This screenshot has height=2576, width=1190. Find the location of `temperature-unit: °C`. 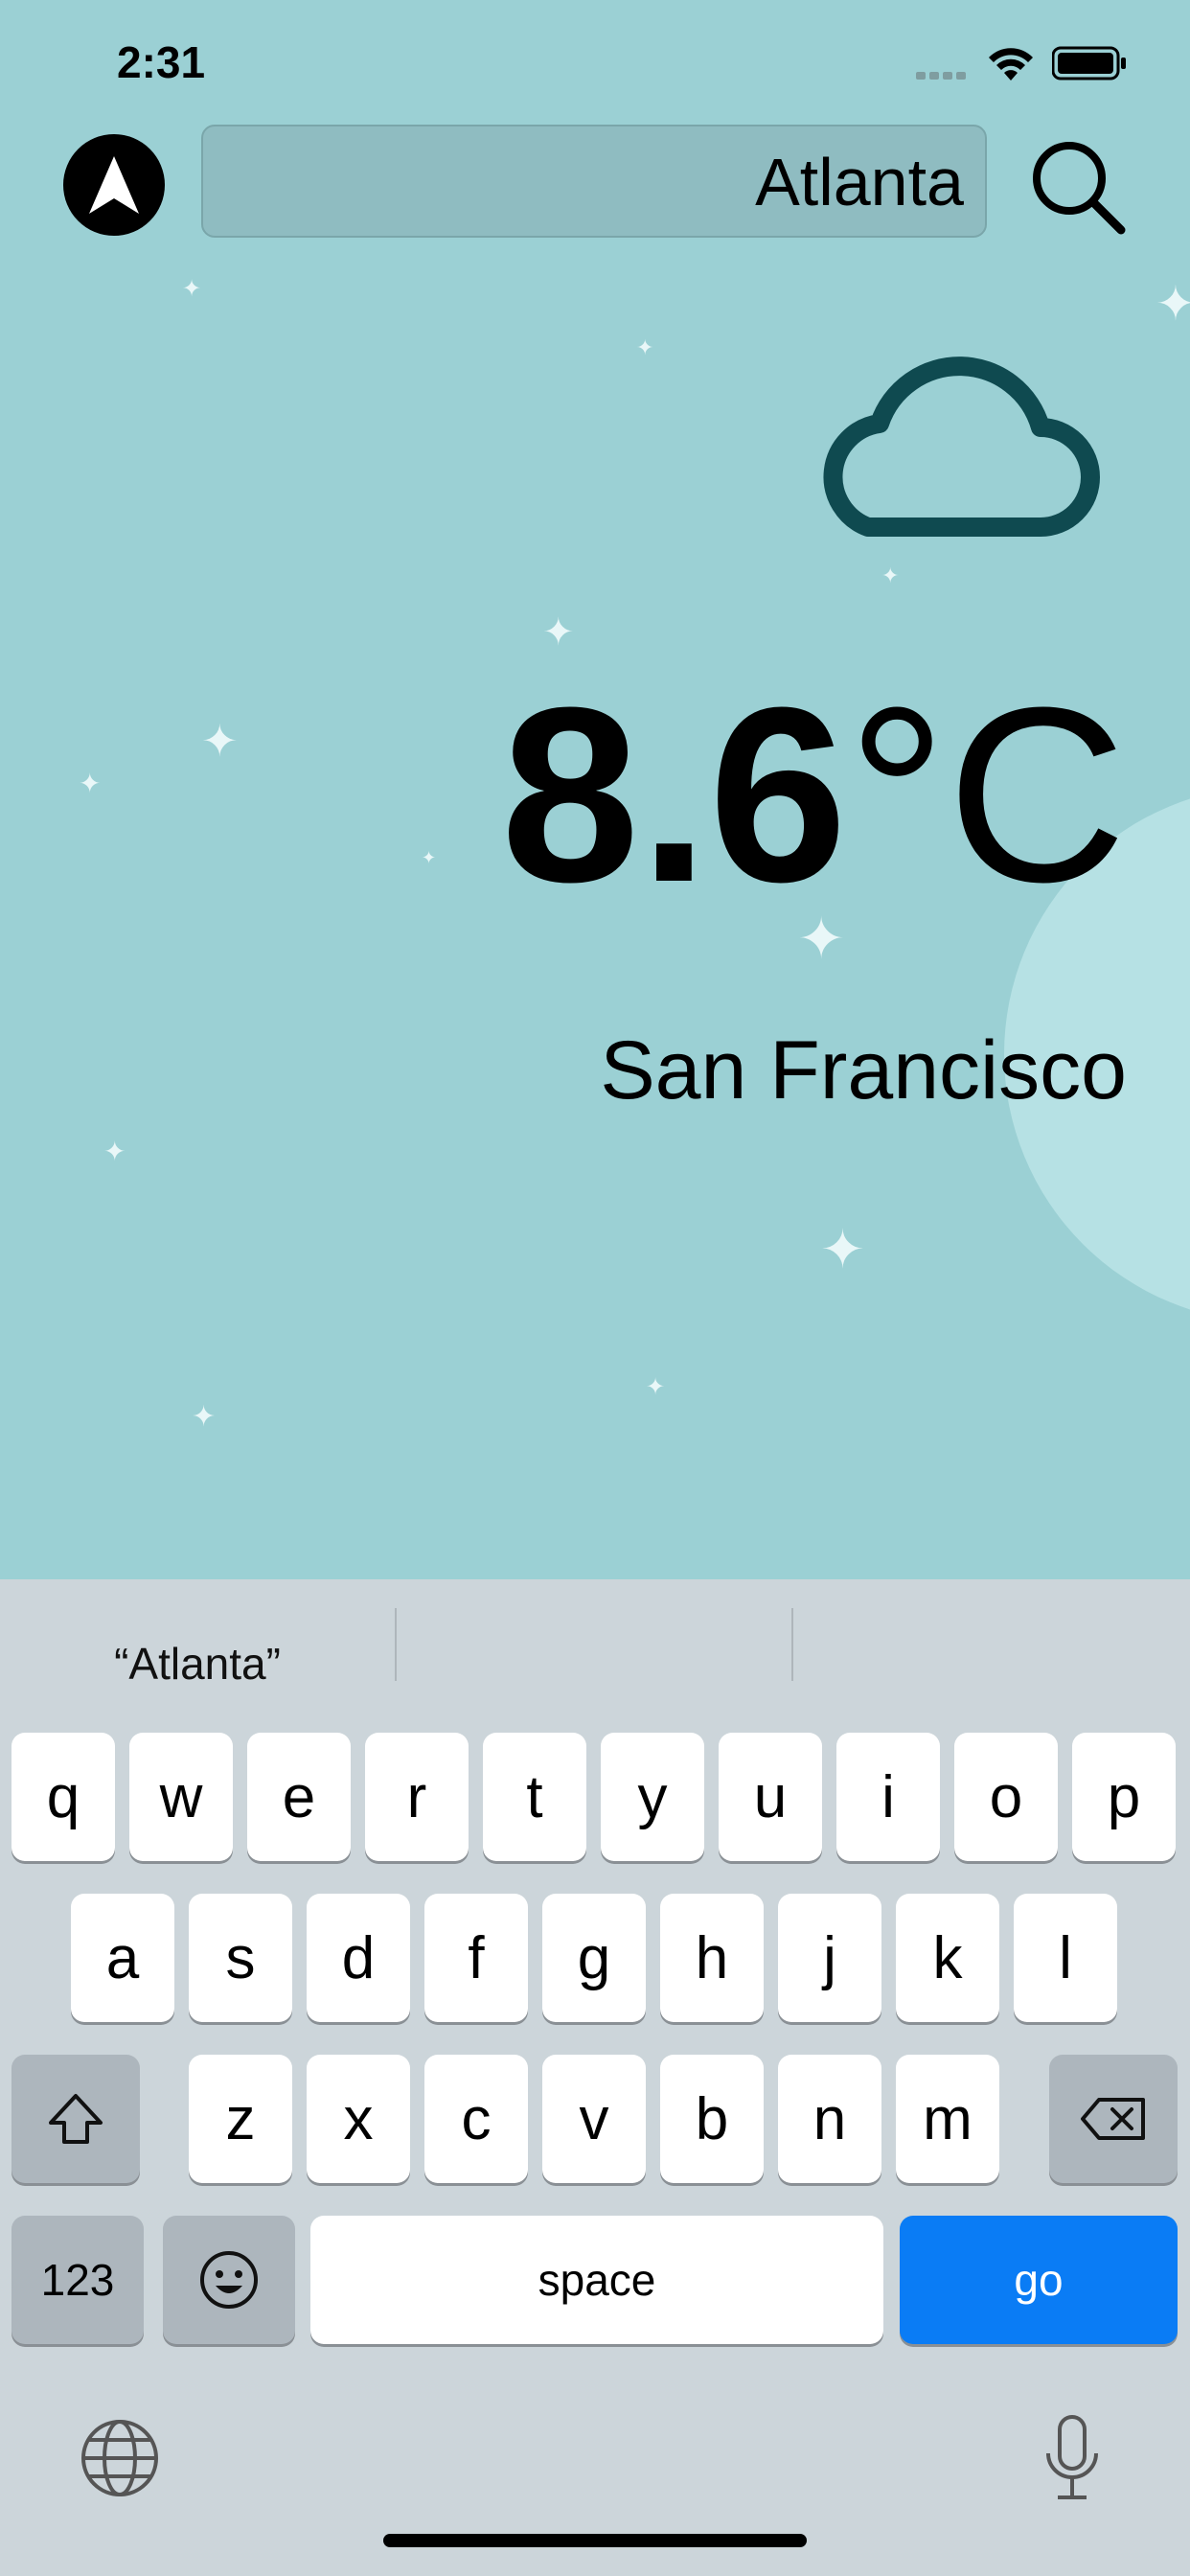

temperature-unit: °C is located at coordinates (987, 795).